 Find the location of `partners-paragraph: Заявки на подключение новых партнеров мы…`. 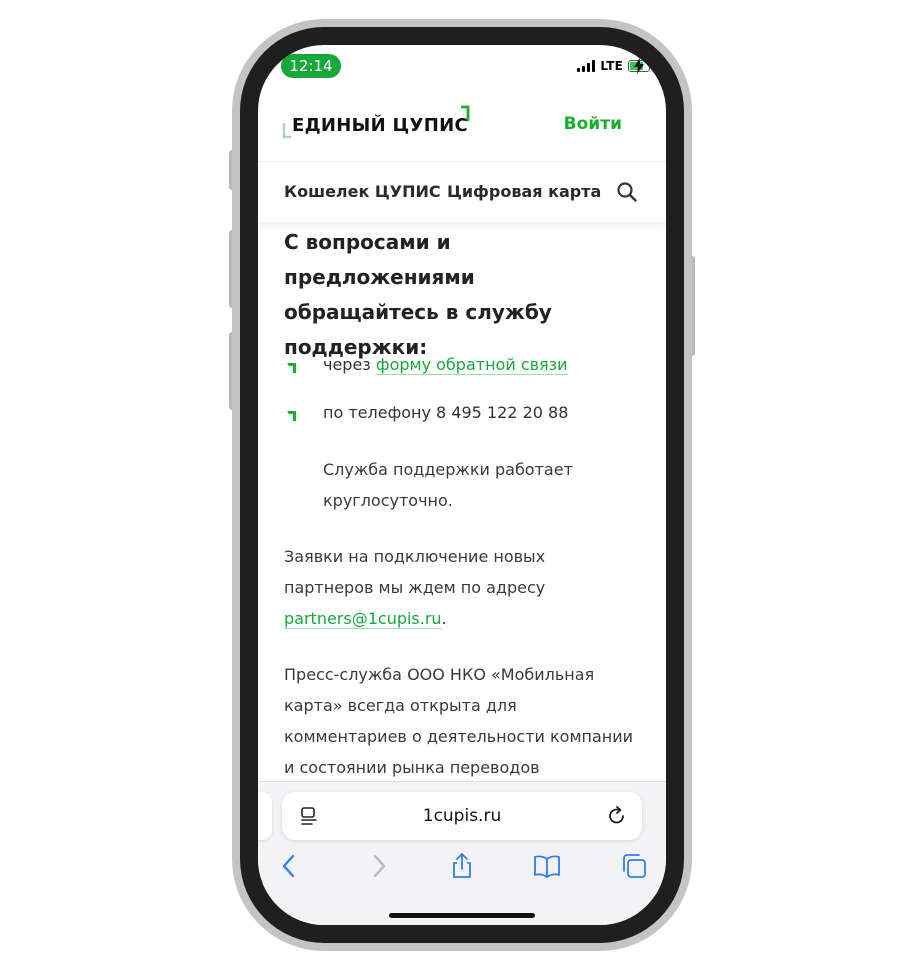

partners-paragraph: Заявки на подключение новых партнеров мы… is located at coordinates (415, 588).